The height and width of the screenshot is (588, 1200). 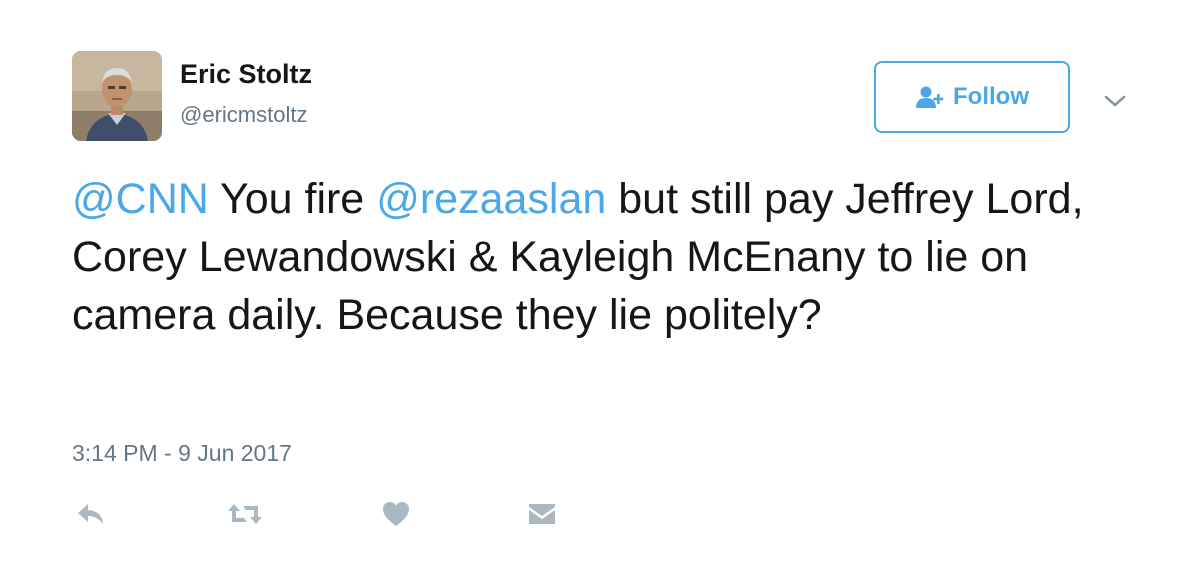 I want to click on envelope-icon, so click(x=542, y=516).